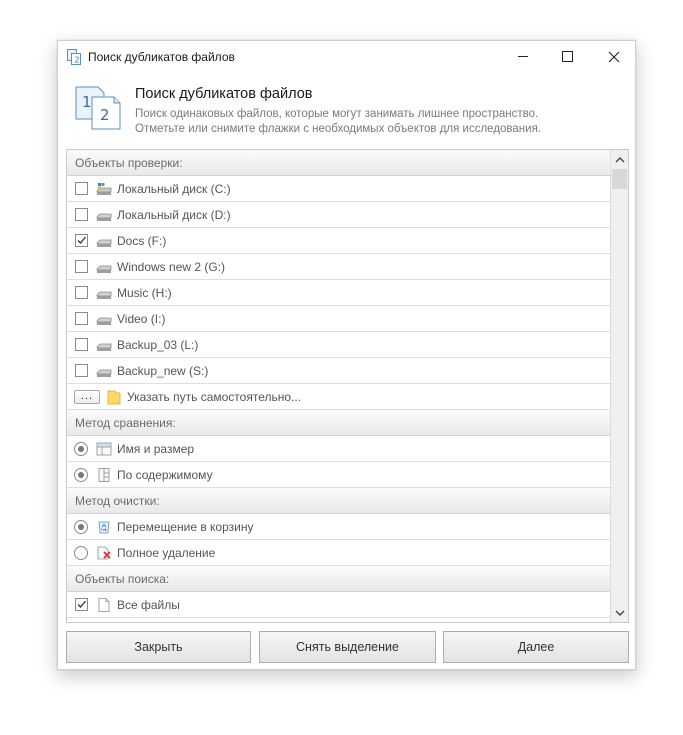 The image size is (683, 735). I want to click on close-window-button, so click(614, 56).